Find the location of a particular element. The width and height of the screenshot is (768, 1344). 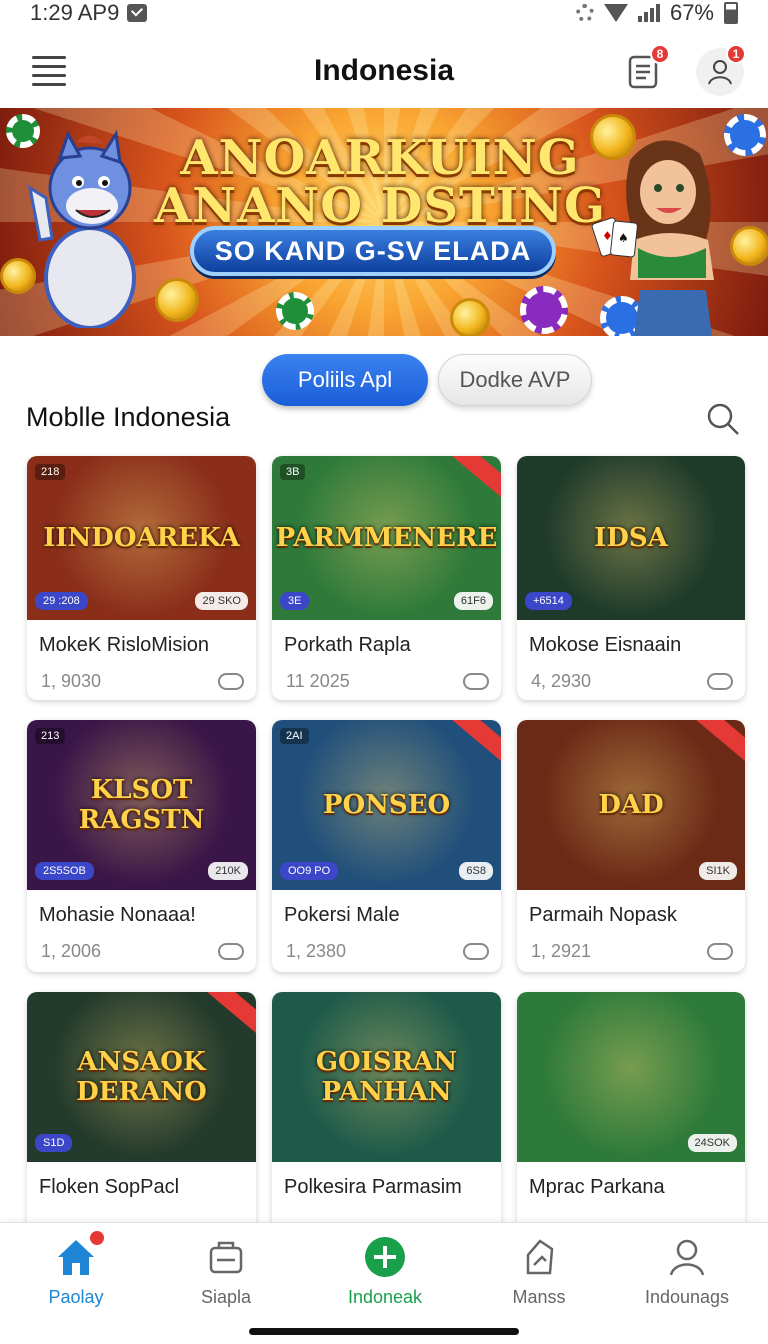

game-name: Pokersi Male is located at coordinates (342, 915).